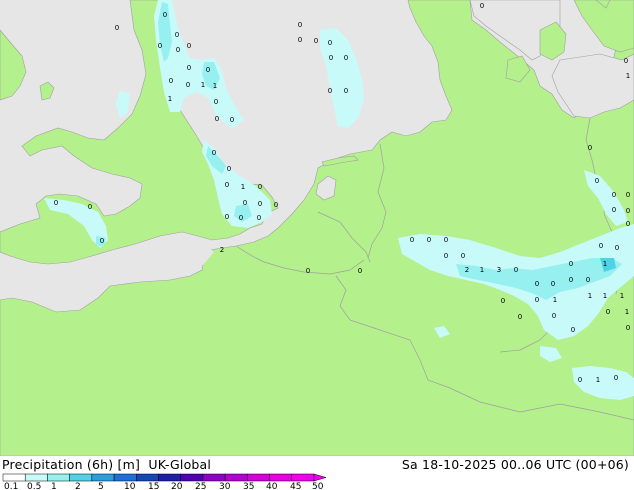 Image resolution: width=634 pixels, height=490 pixels. What do you see at coordinates (180, 464) in the screenshot?
I see `model-name: UK-Global` at bounding box center [180, 464].